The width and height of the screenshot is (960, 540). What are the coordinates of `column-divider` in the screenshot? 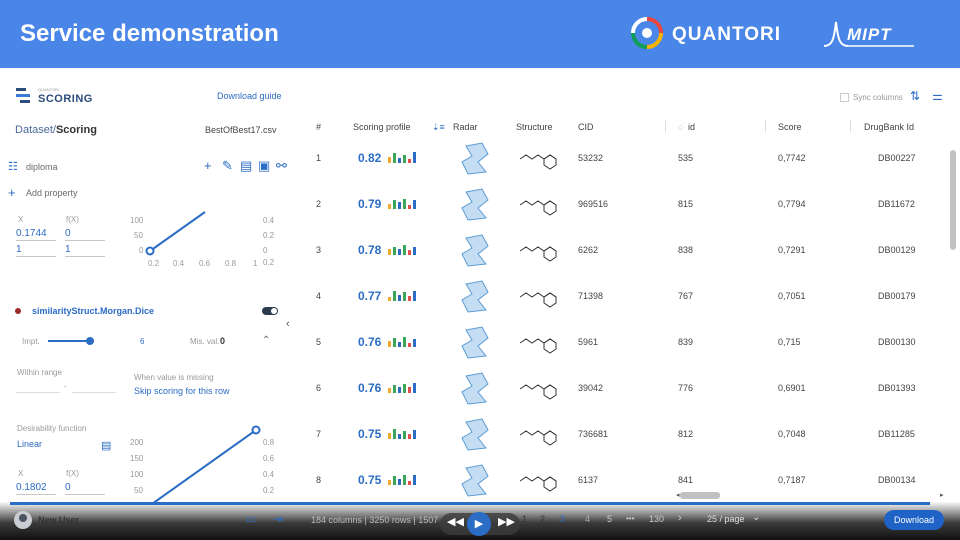 It's located at (765, 126).